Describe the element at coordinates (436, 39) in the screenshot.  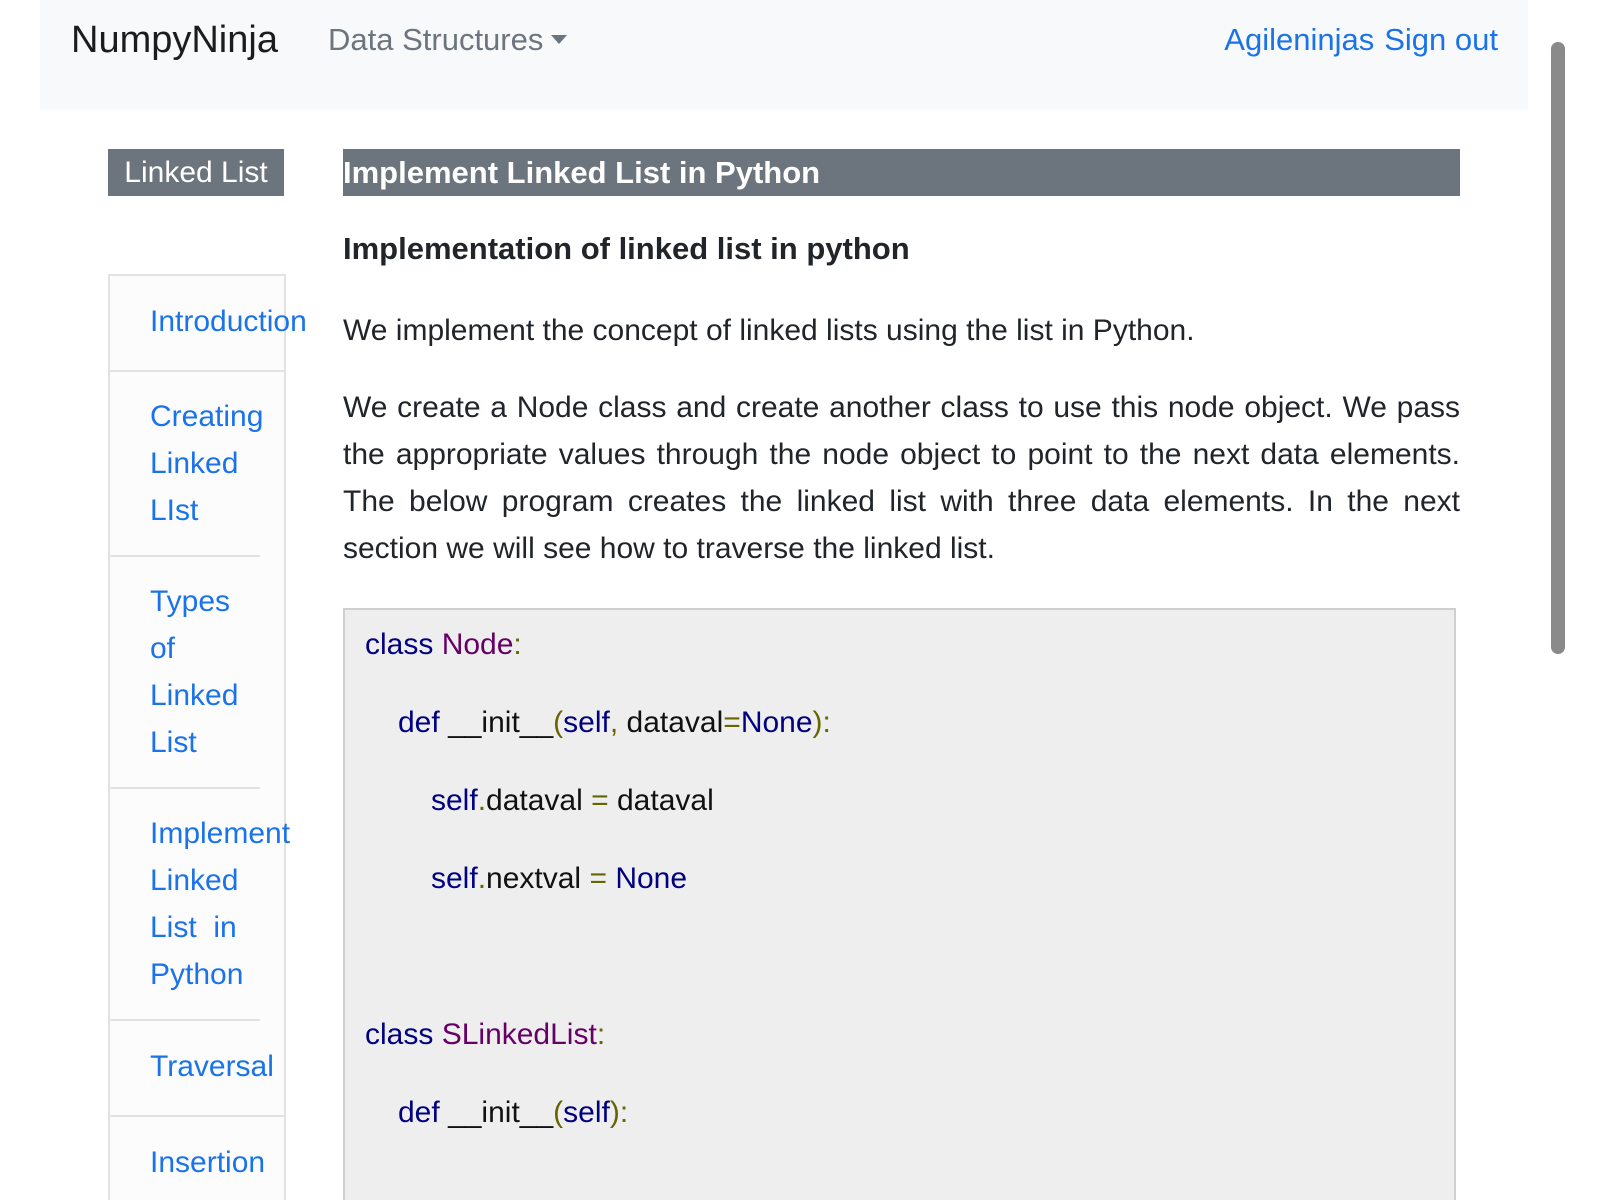
I see `dropdown-label: Data Structures` at that location.